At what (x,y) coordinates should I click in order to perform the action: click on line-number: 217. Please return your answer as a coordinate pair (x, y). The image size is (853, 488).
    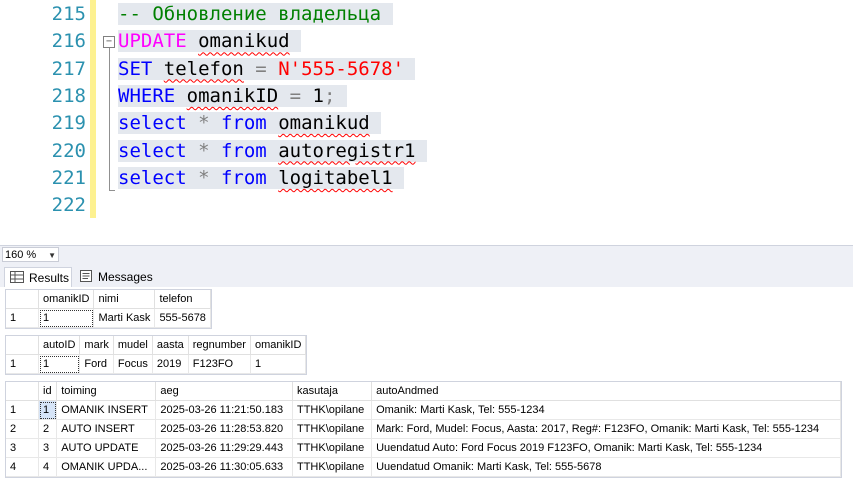
    Looking at the image, I should click on (68, 68).